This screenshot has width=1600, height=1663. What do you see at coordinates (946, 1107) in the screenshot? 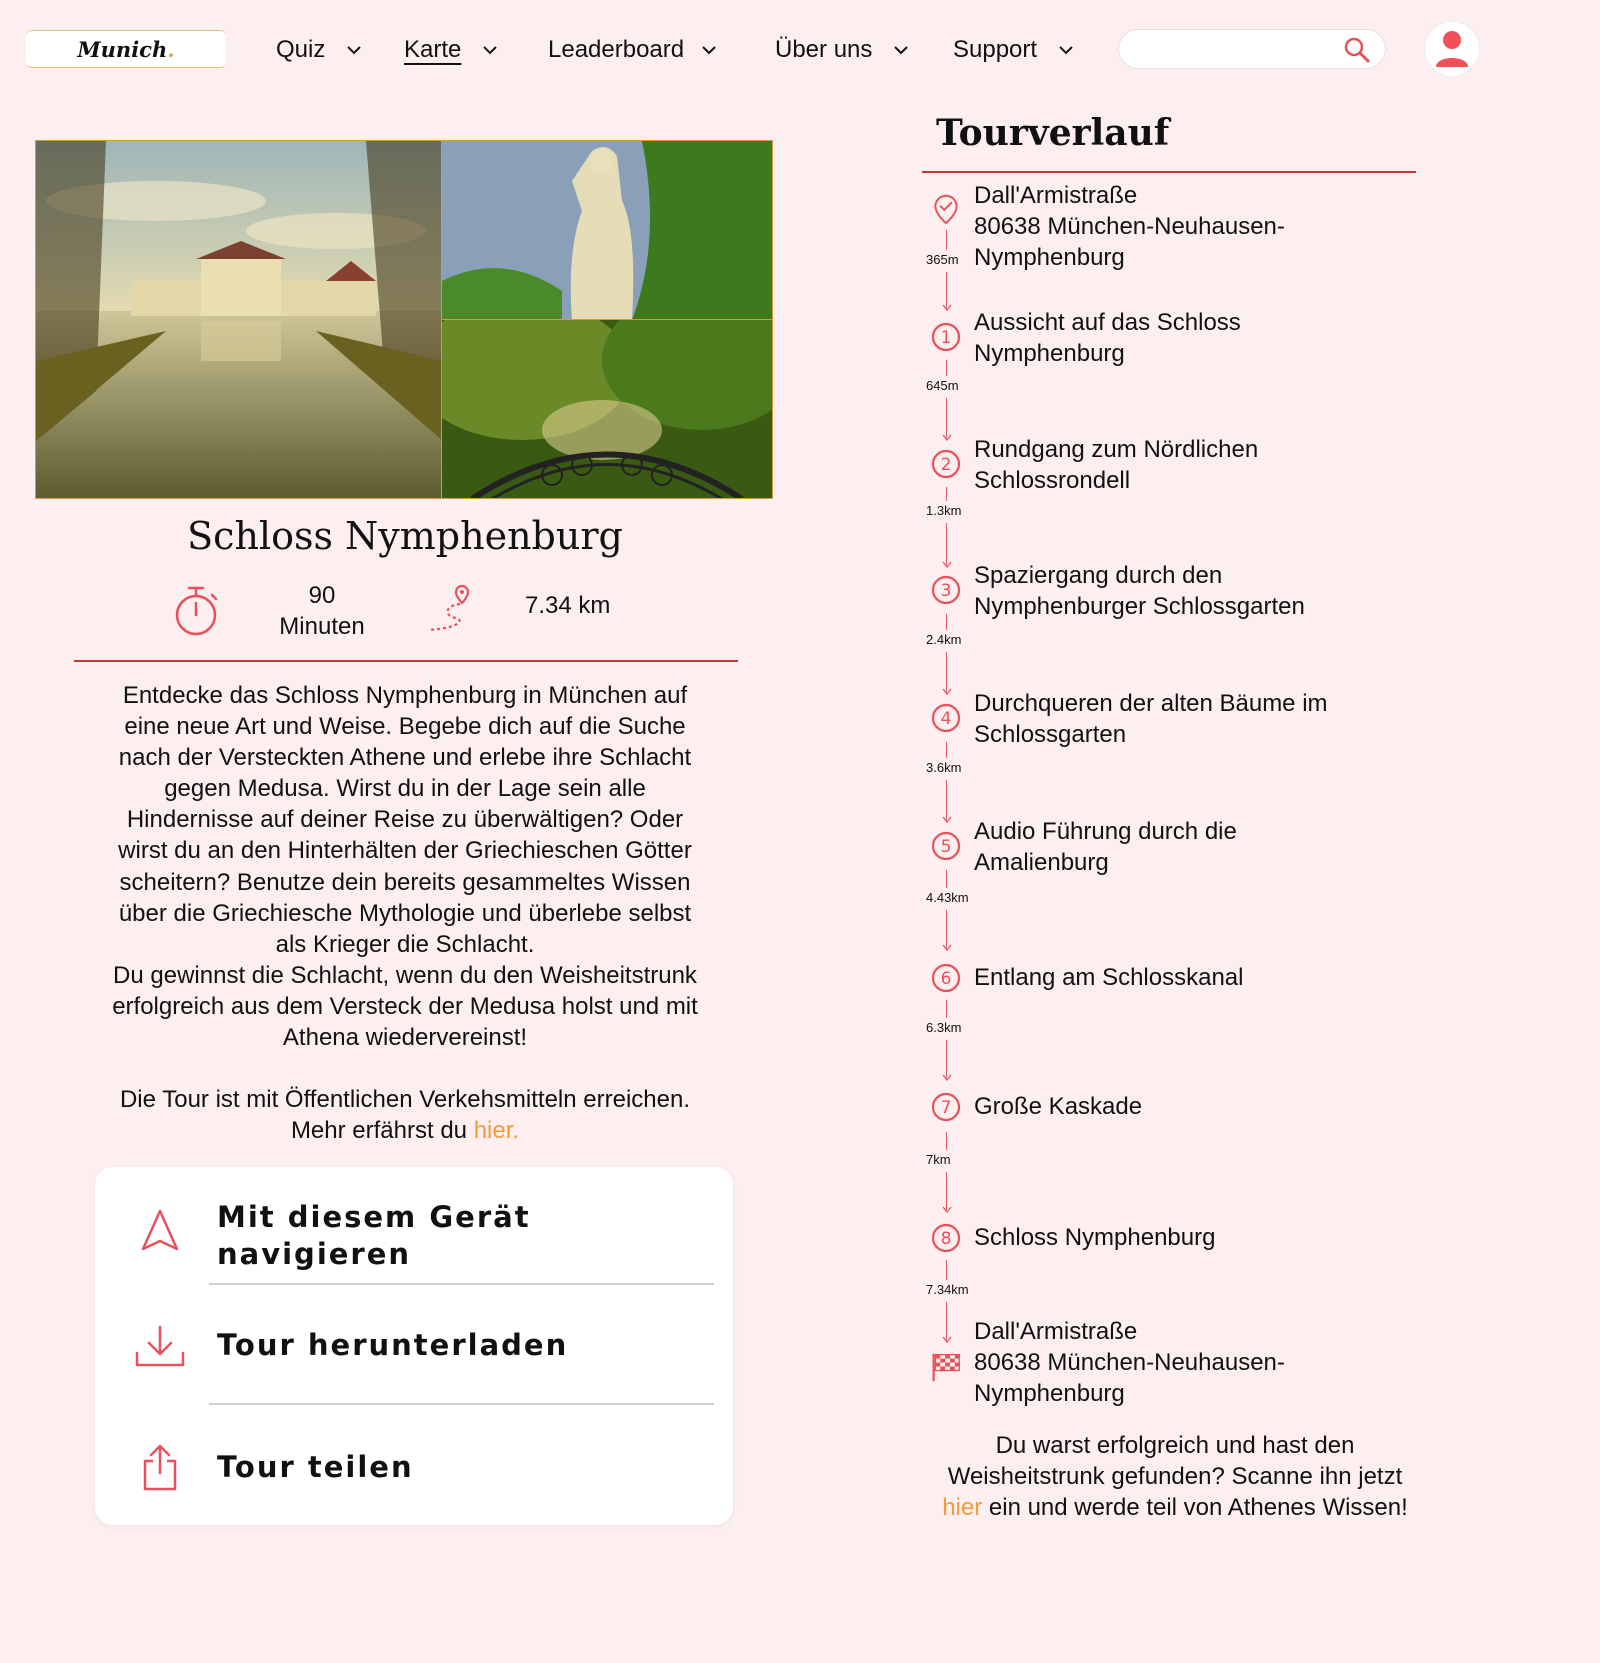
I see `stop-number-icon: 7` at bounding box center [946, 1107].